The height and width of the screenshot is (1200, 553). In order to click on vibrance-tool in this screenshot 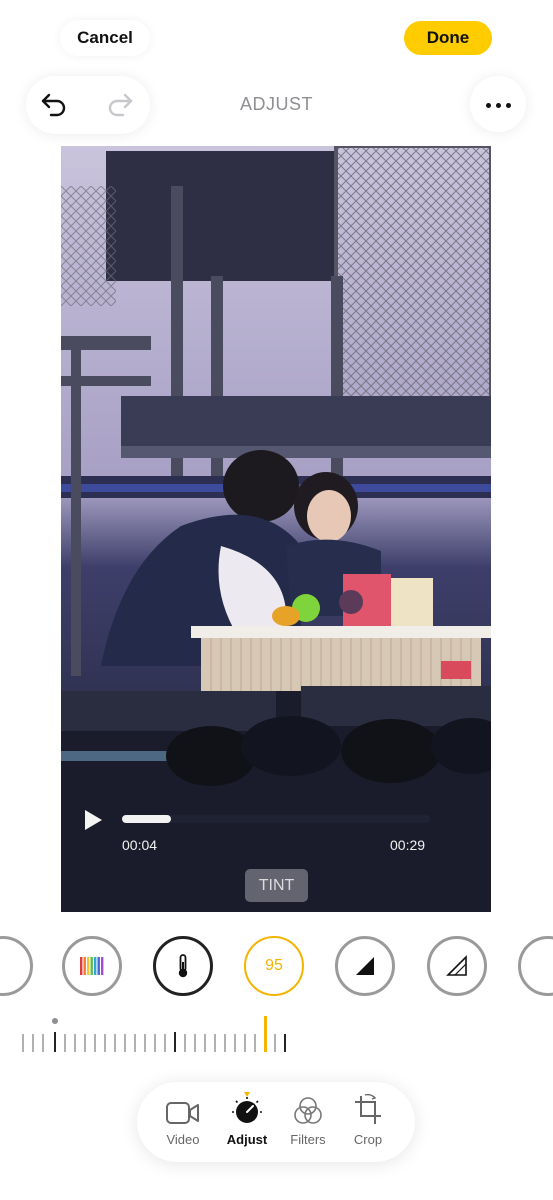, I will do `click(92, 966)`.